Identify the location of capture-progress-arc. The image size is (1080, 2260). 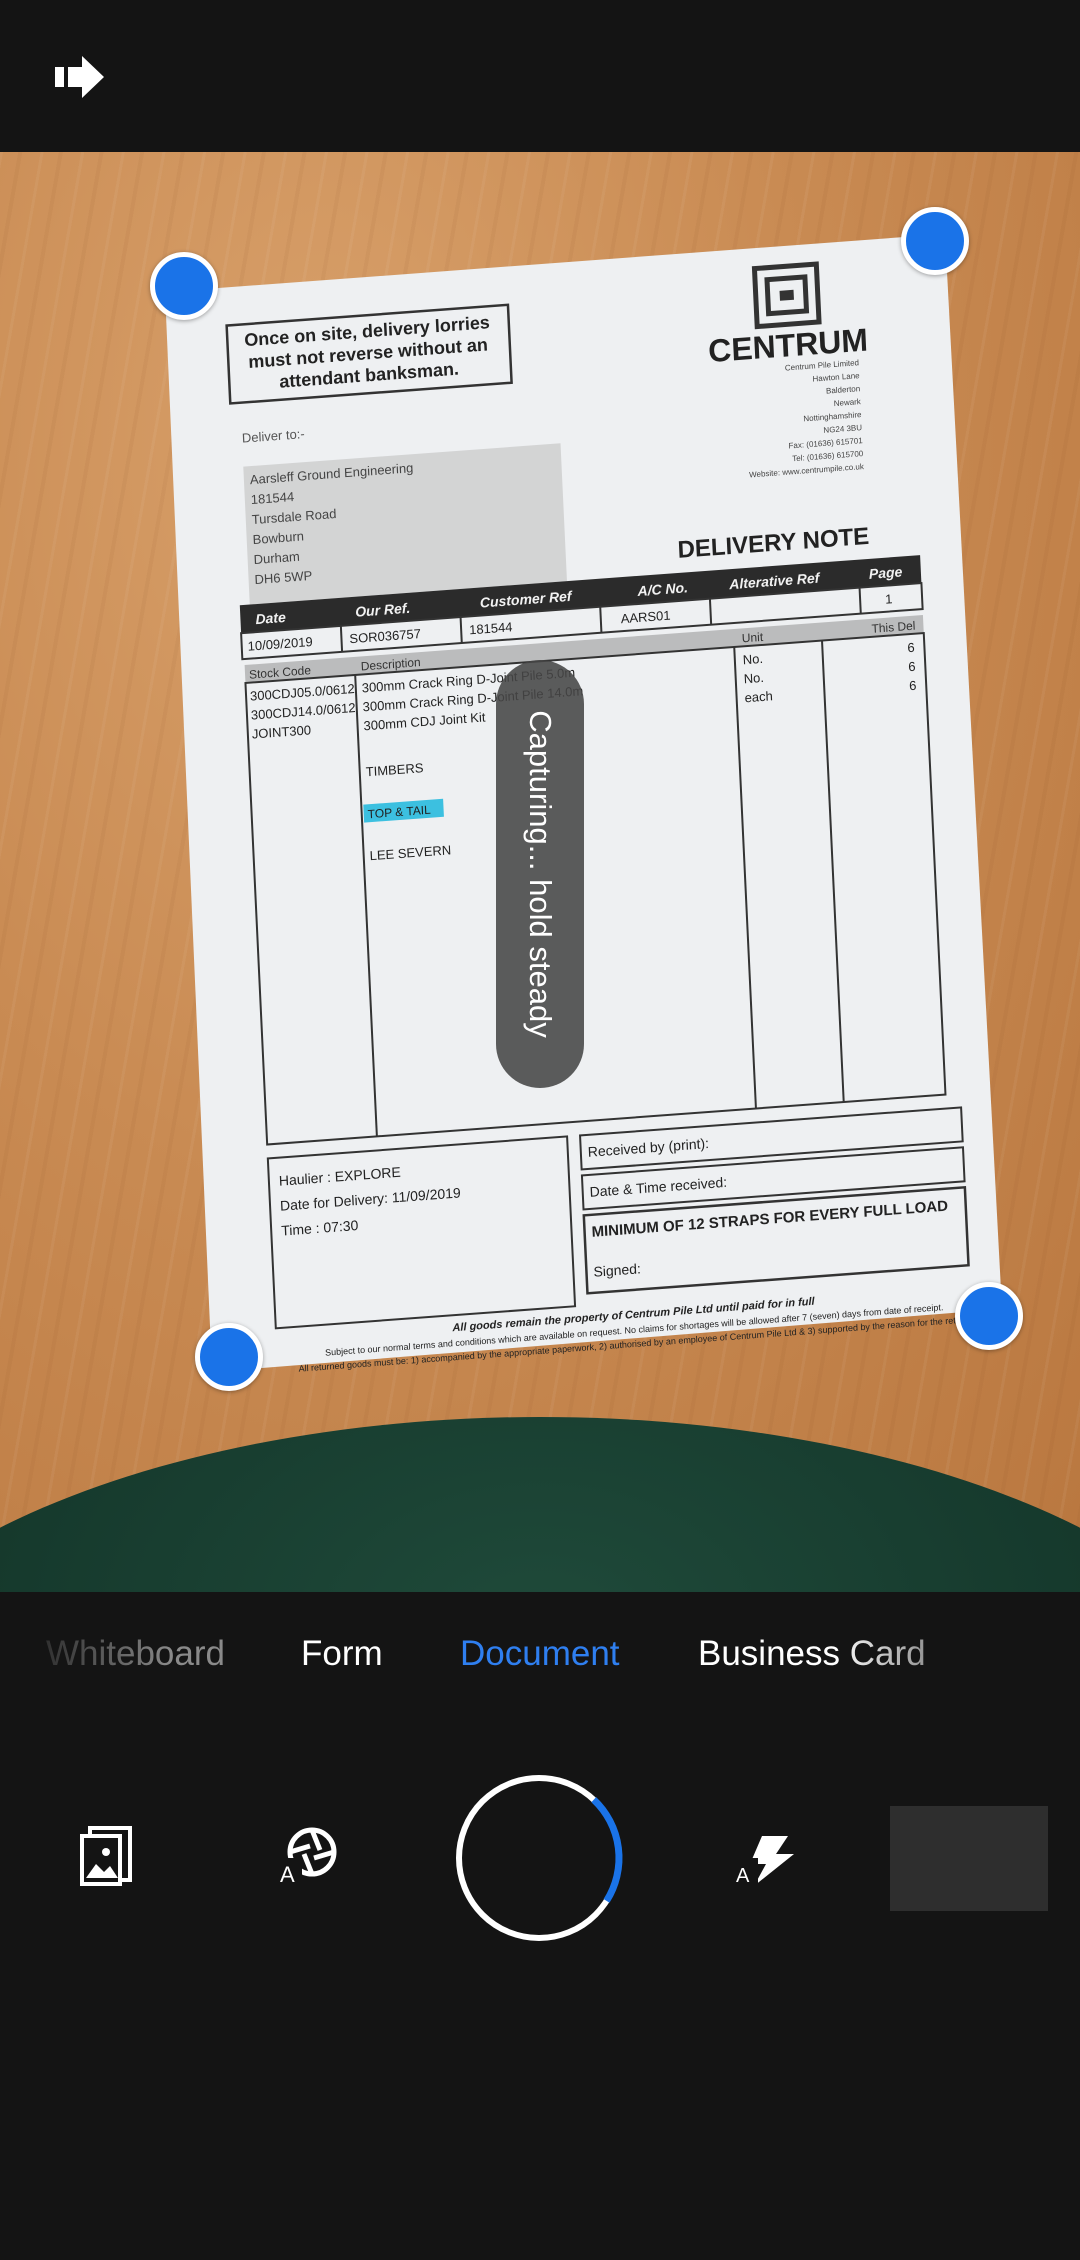
(607, 1850).